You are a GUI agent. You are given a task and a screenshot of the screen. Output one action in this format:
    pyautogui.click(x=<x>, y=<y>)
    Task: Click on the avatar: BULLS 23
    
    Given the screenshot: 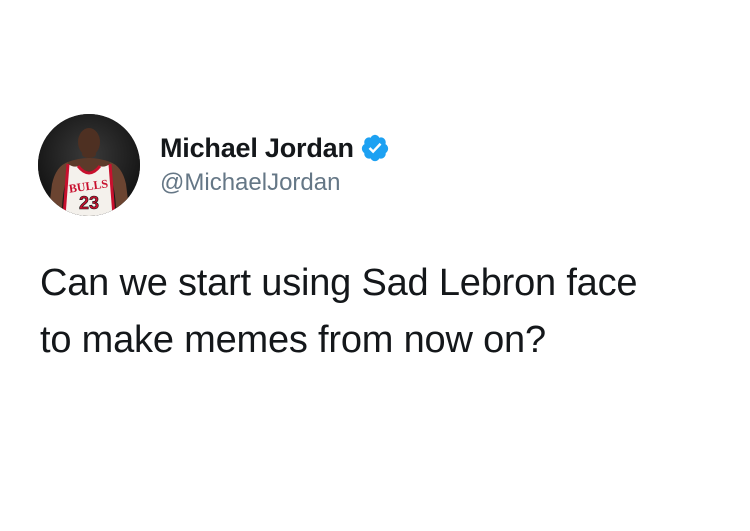 What is the action you would take?
    pyautogui.click(x=89, y=165)
    